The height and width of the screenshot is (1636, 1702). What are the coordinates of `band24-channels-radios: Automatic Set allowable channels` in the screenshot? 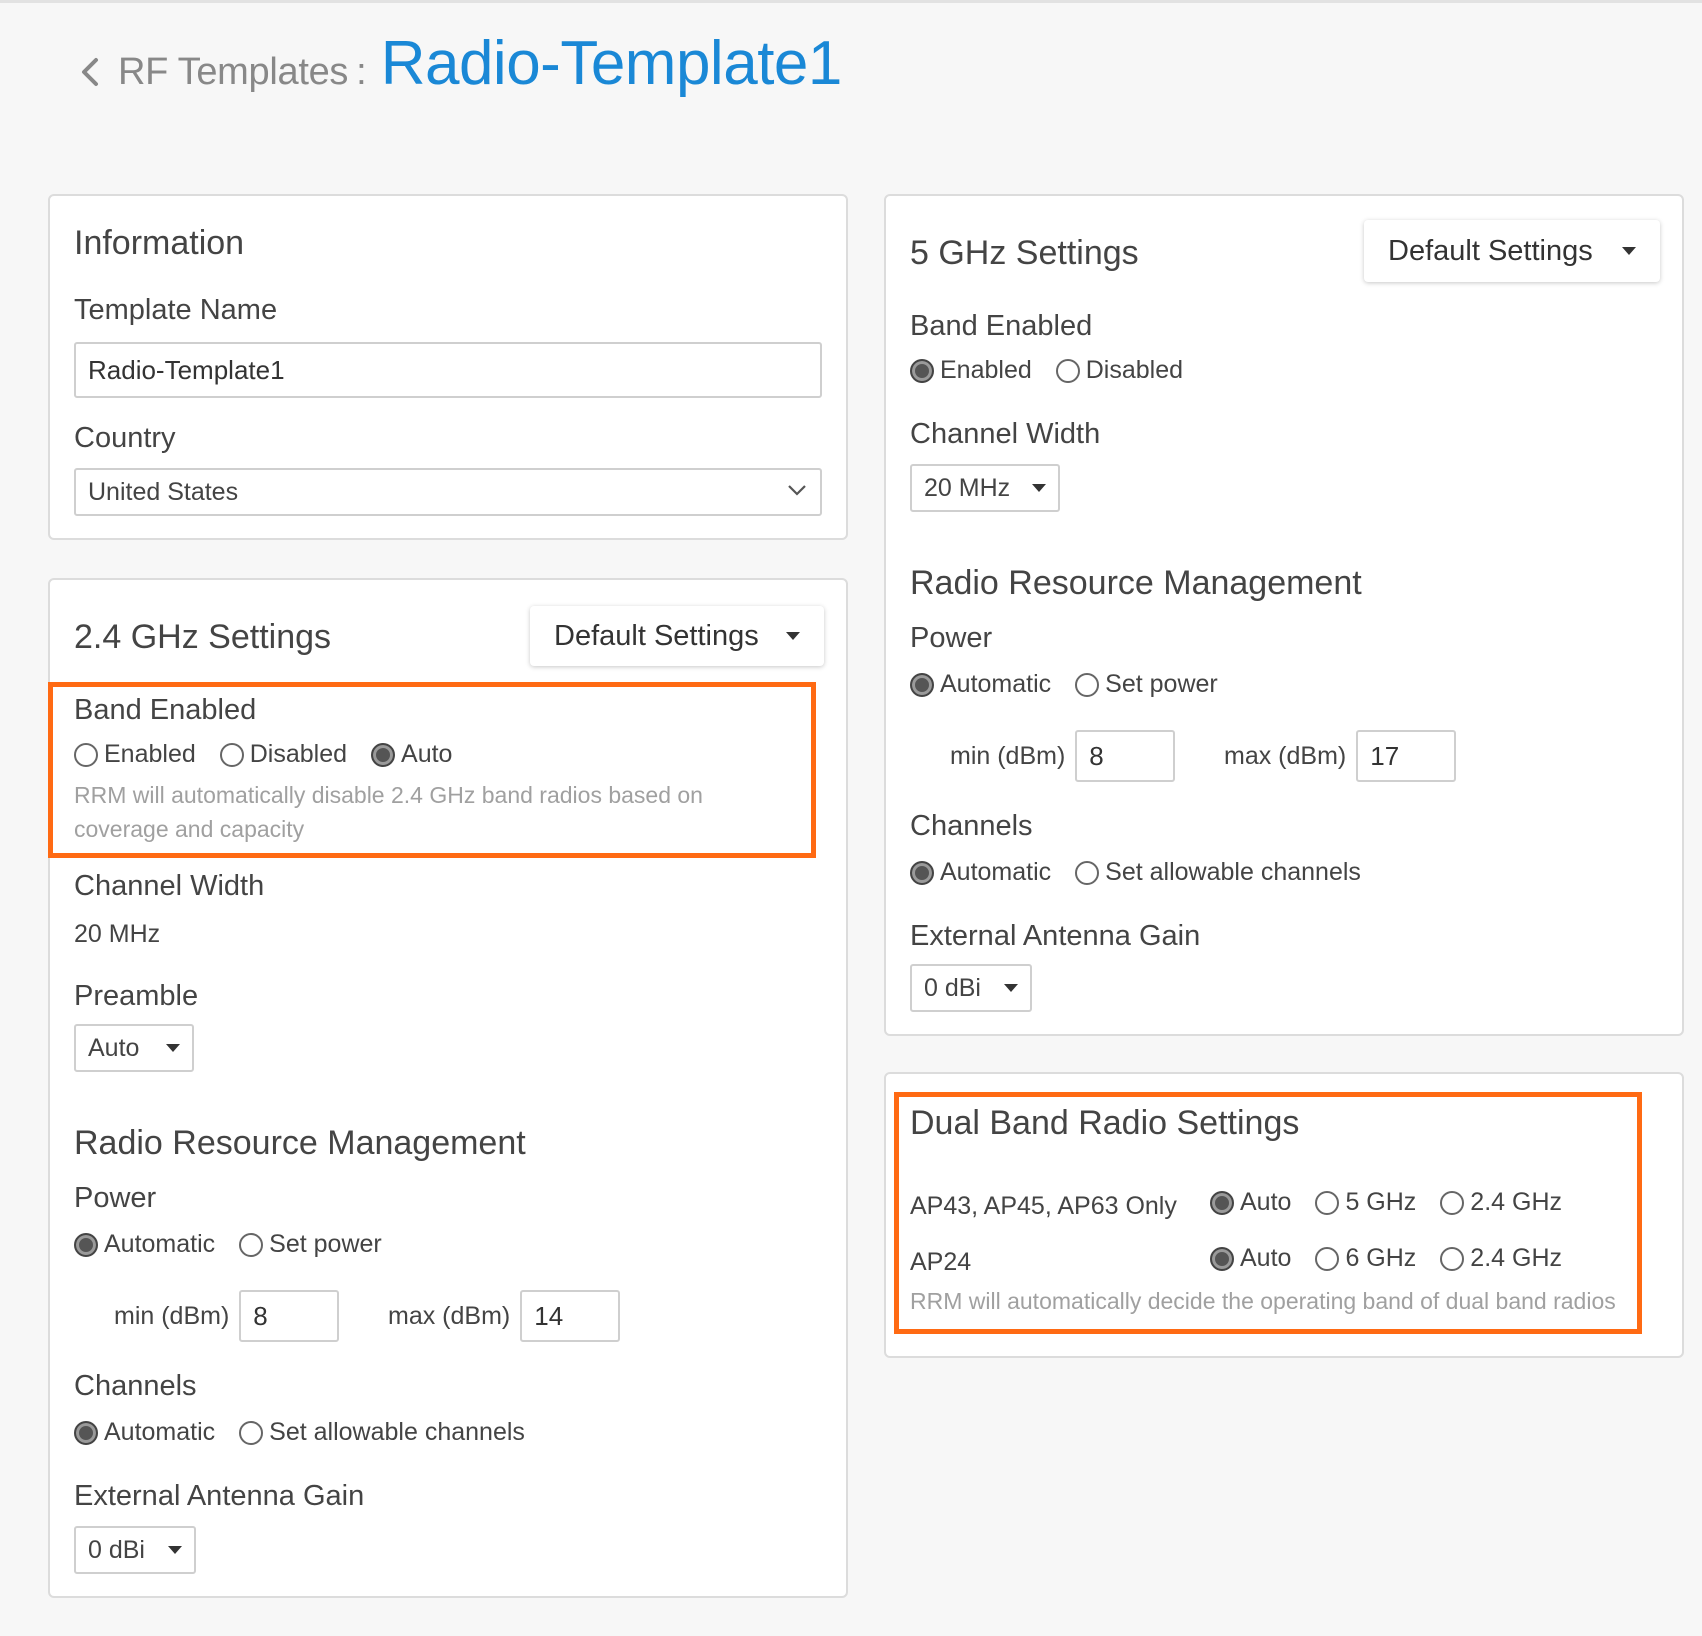 It's located at (311, 1432).